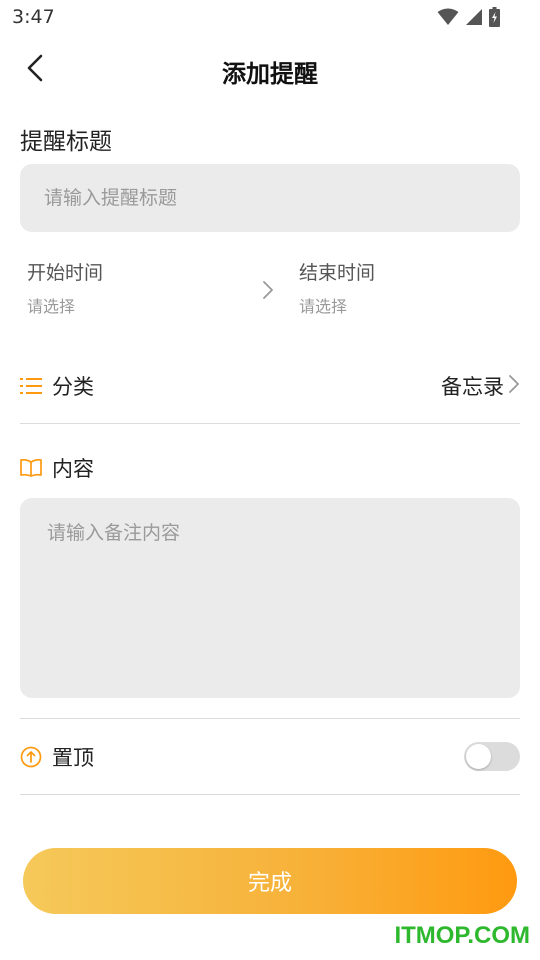 The image size is (540, 960). Describe the element at coordinates (33, 17) in the screenshot. I see `status-time: 3:47` at that location.